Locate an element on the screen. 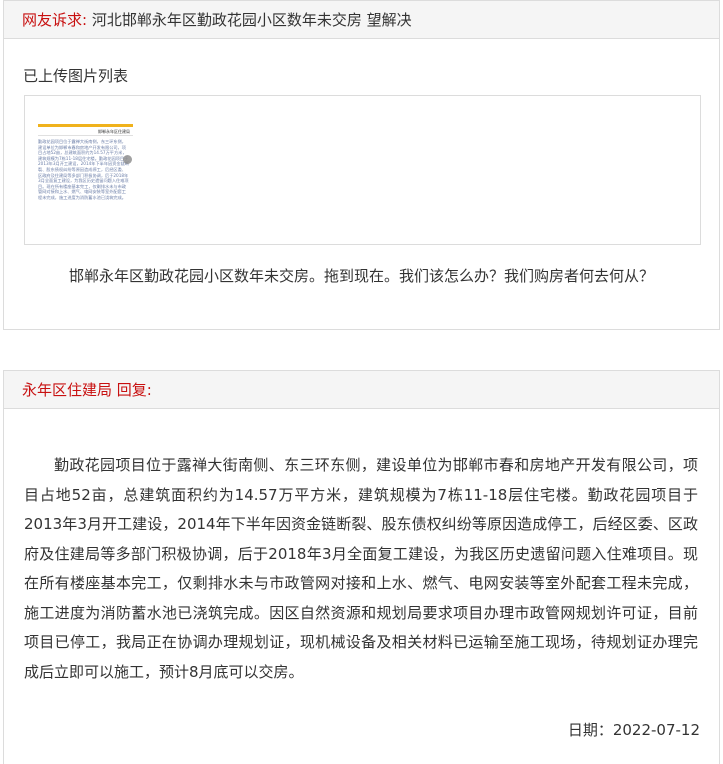  thumbnail-stamp-icon is located at coordinates (127, 159).